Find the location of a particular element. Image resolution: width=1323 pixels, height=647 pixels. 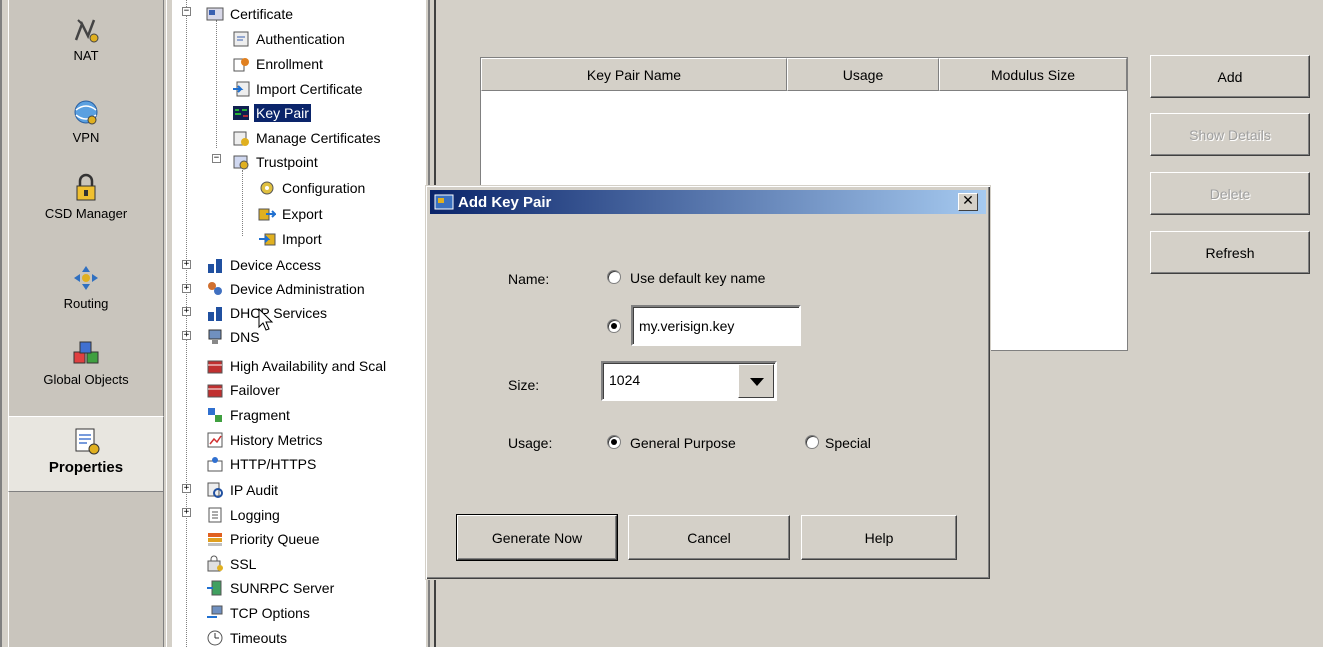

table-header: Key Pair Name Usage Modulus Size is located at coordinates (804, 74).